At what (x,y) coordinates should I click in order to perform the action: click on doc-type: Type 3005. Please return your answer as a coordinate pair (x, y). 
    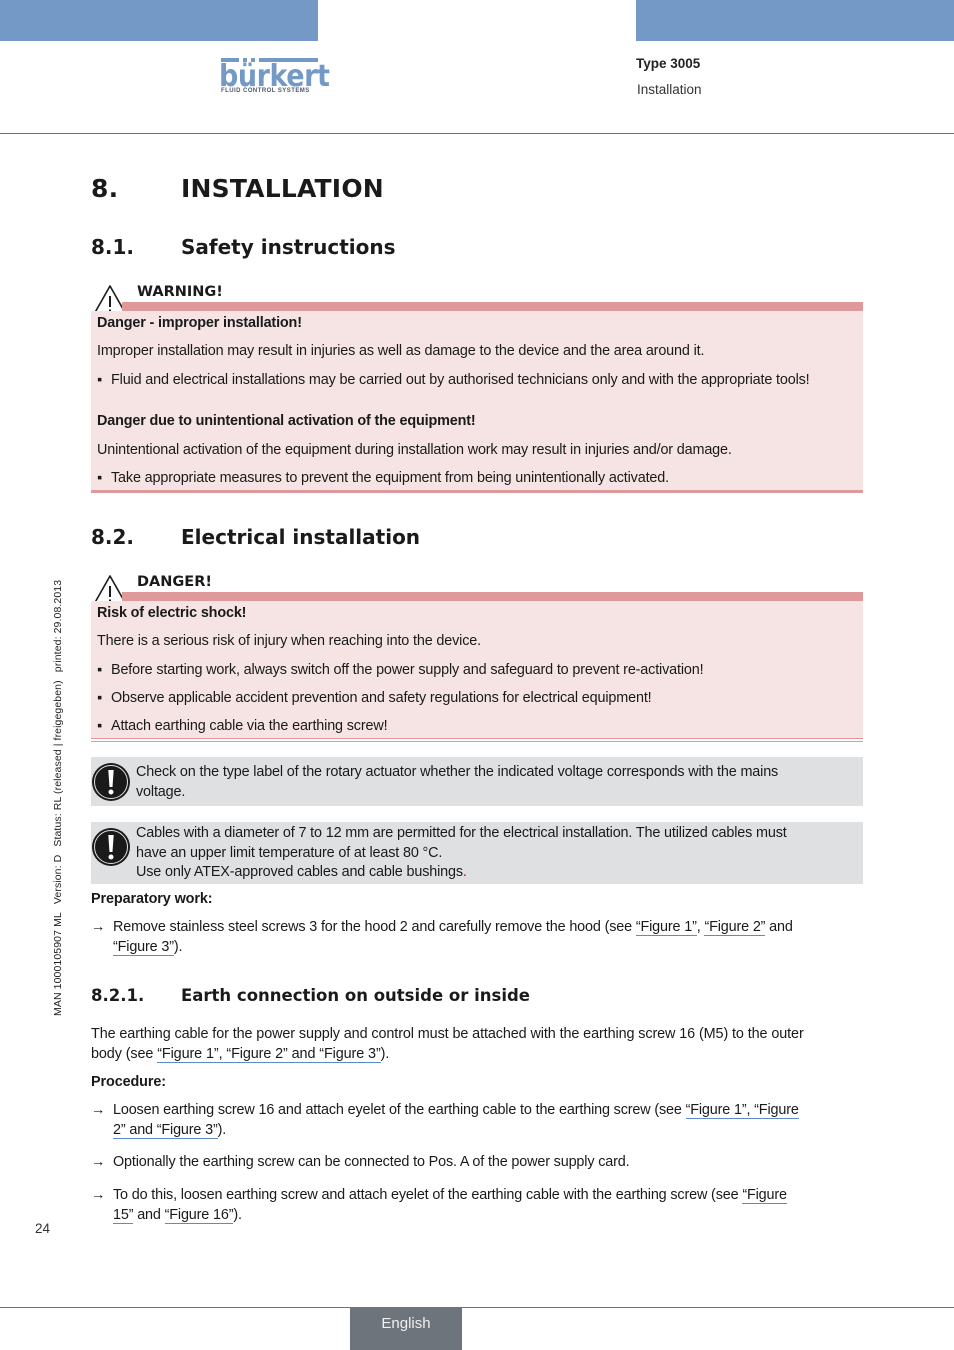
    Looking at the image, I should click on (668, 63).